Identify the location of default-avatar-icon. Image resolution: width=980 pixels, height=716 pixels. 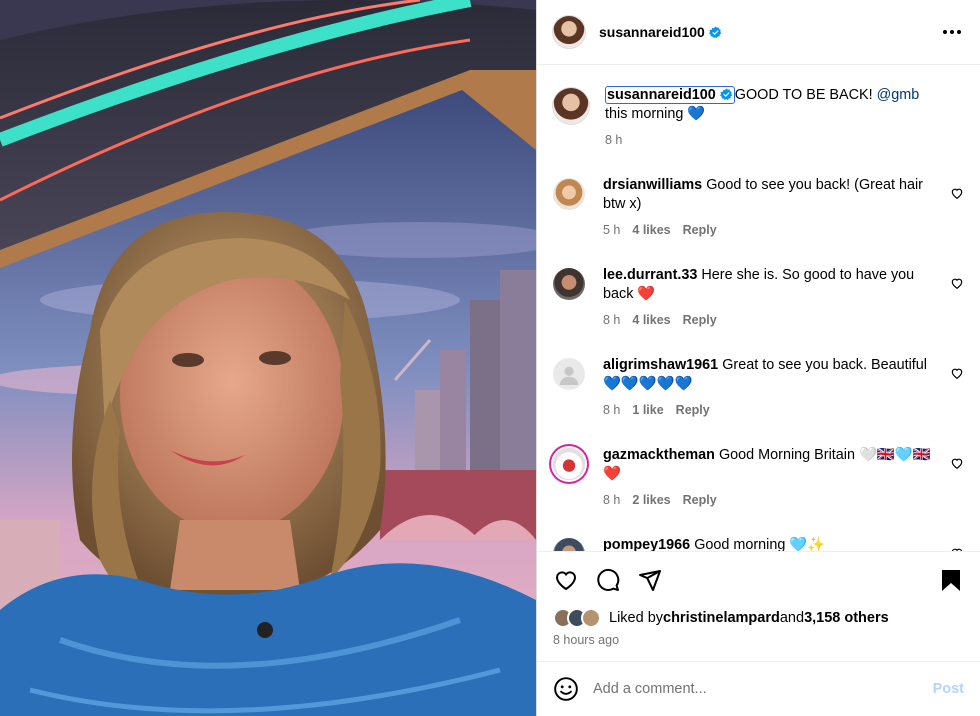
(569, 375).